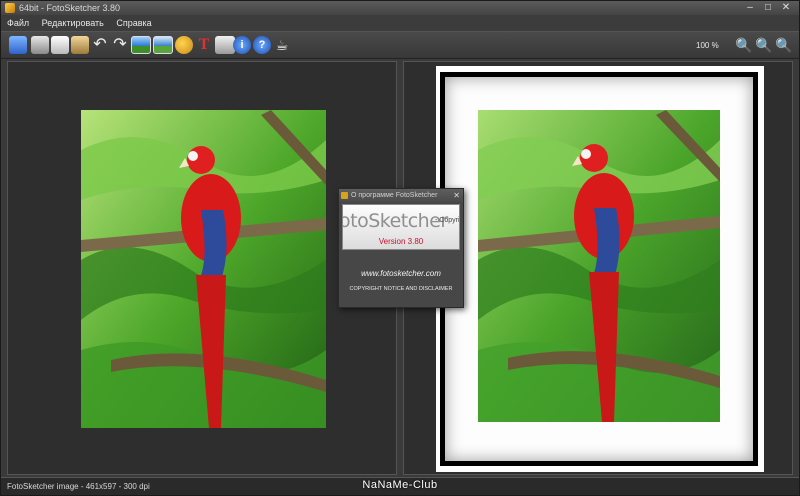  What do you see at coordinates (447, 220) in the screenshot?
I see `copyright-fragment: - Copyri` at bounding box center [447, 220].